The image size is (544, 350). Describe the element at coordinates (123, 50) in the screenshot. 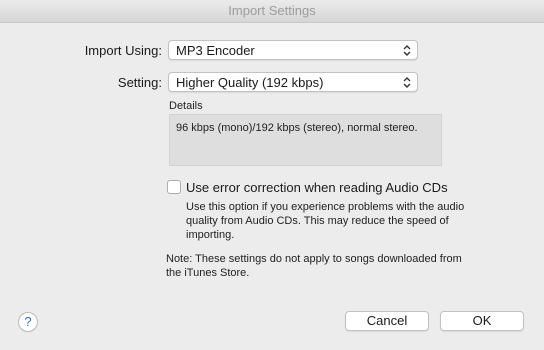

I see `import-using-label: Import Using:` at that location.